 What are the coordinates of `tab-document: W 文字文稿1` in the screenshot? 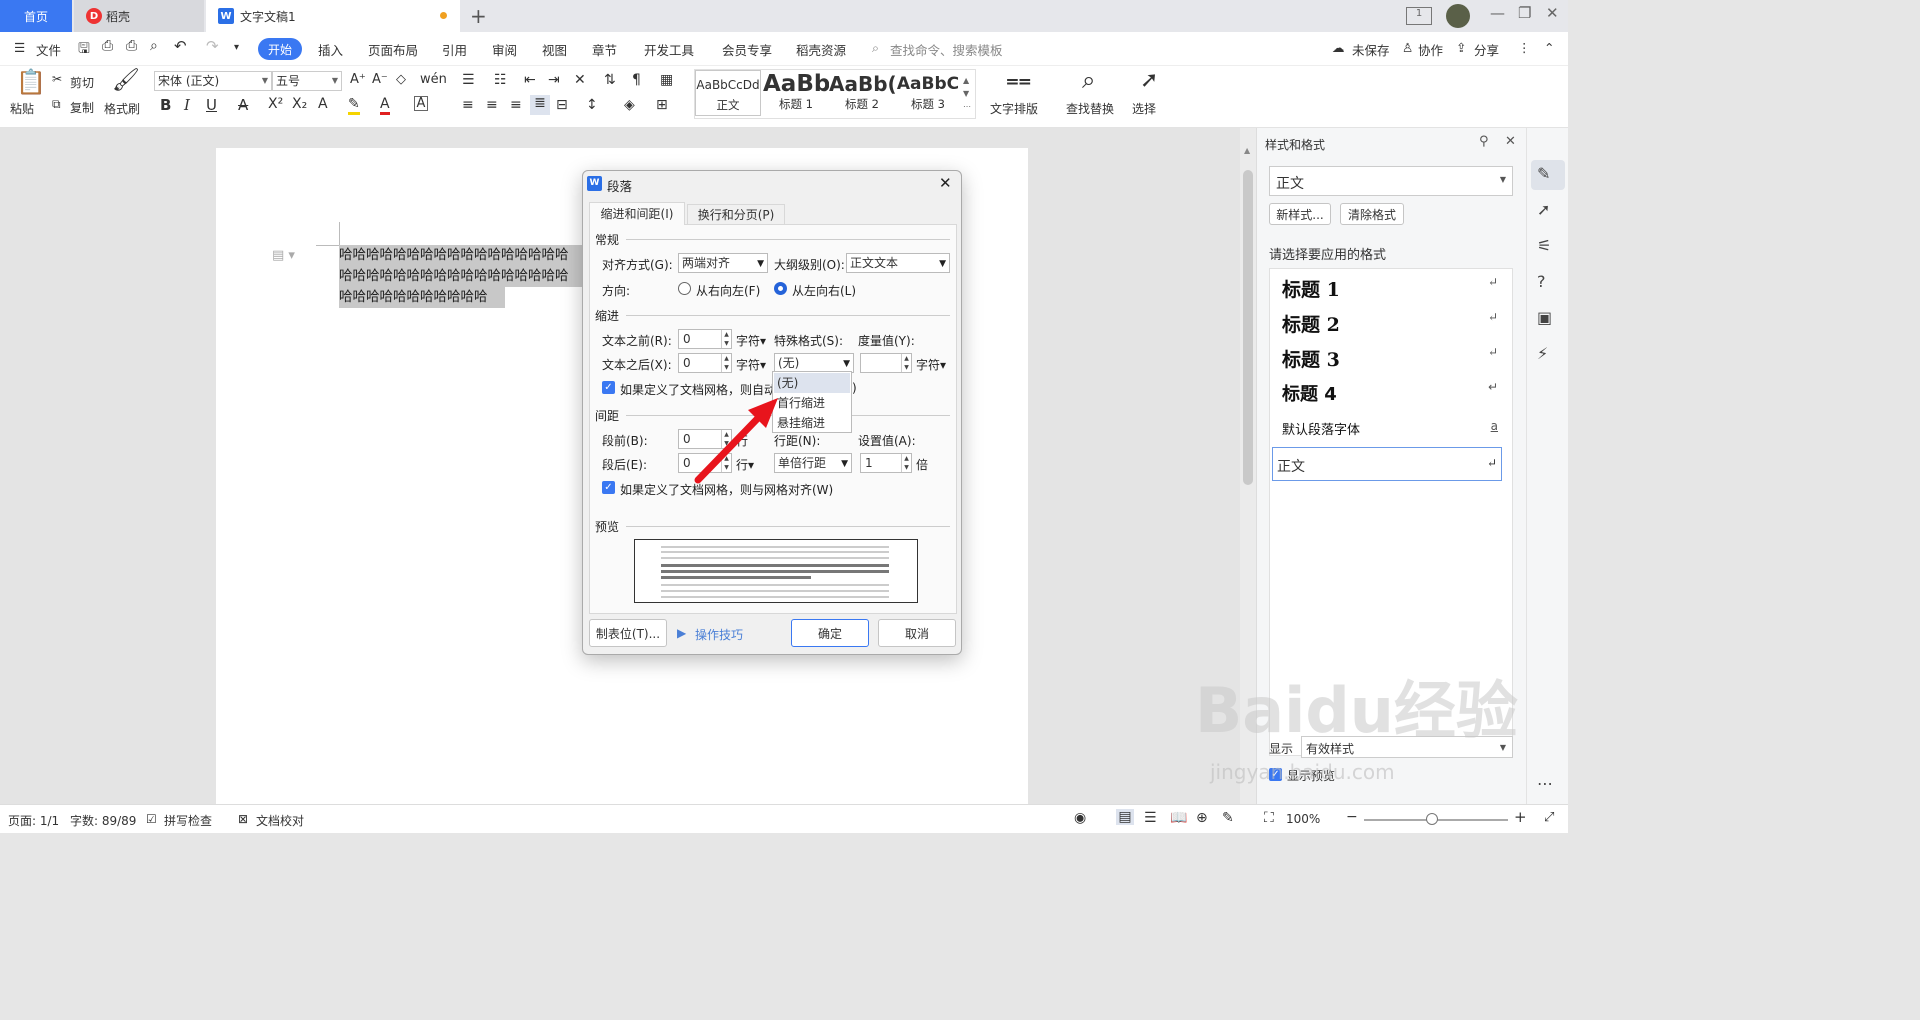 It's located at (333, 16).